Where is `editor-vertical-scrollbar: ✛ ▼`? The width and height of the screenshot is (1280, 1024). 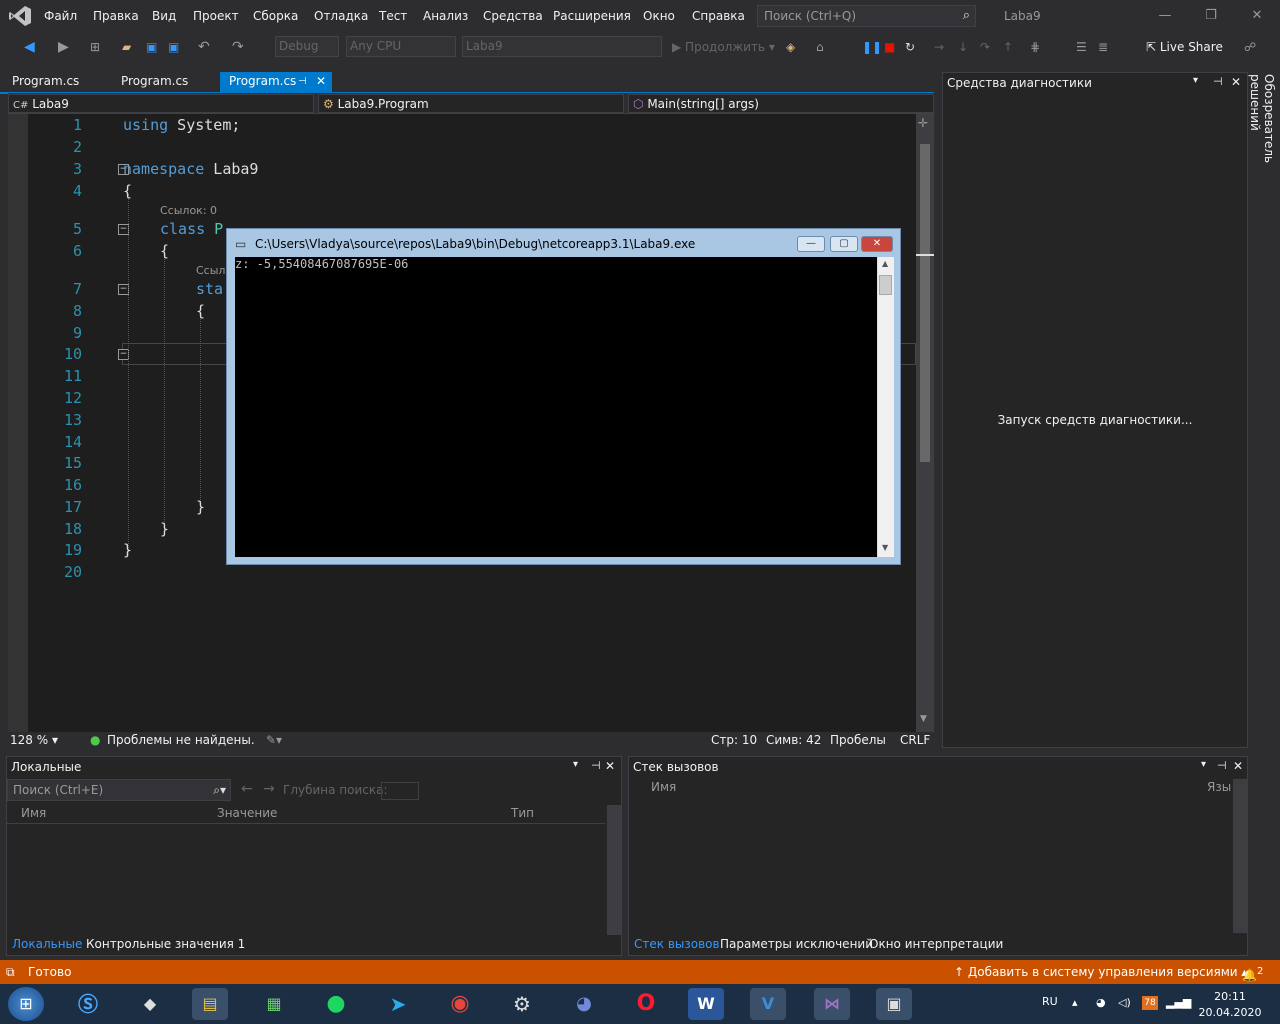 editor-vertical-scrollbar: ✛ ▼ is located at coordinates (925, 423).